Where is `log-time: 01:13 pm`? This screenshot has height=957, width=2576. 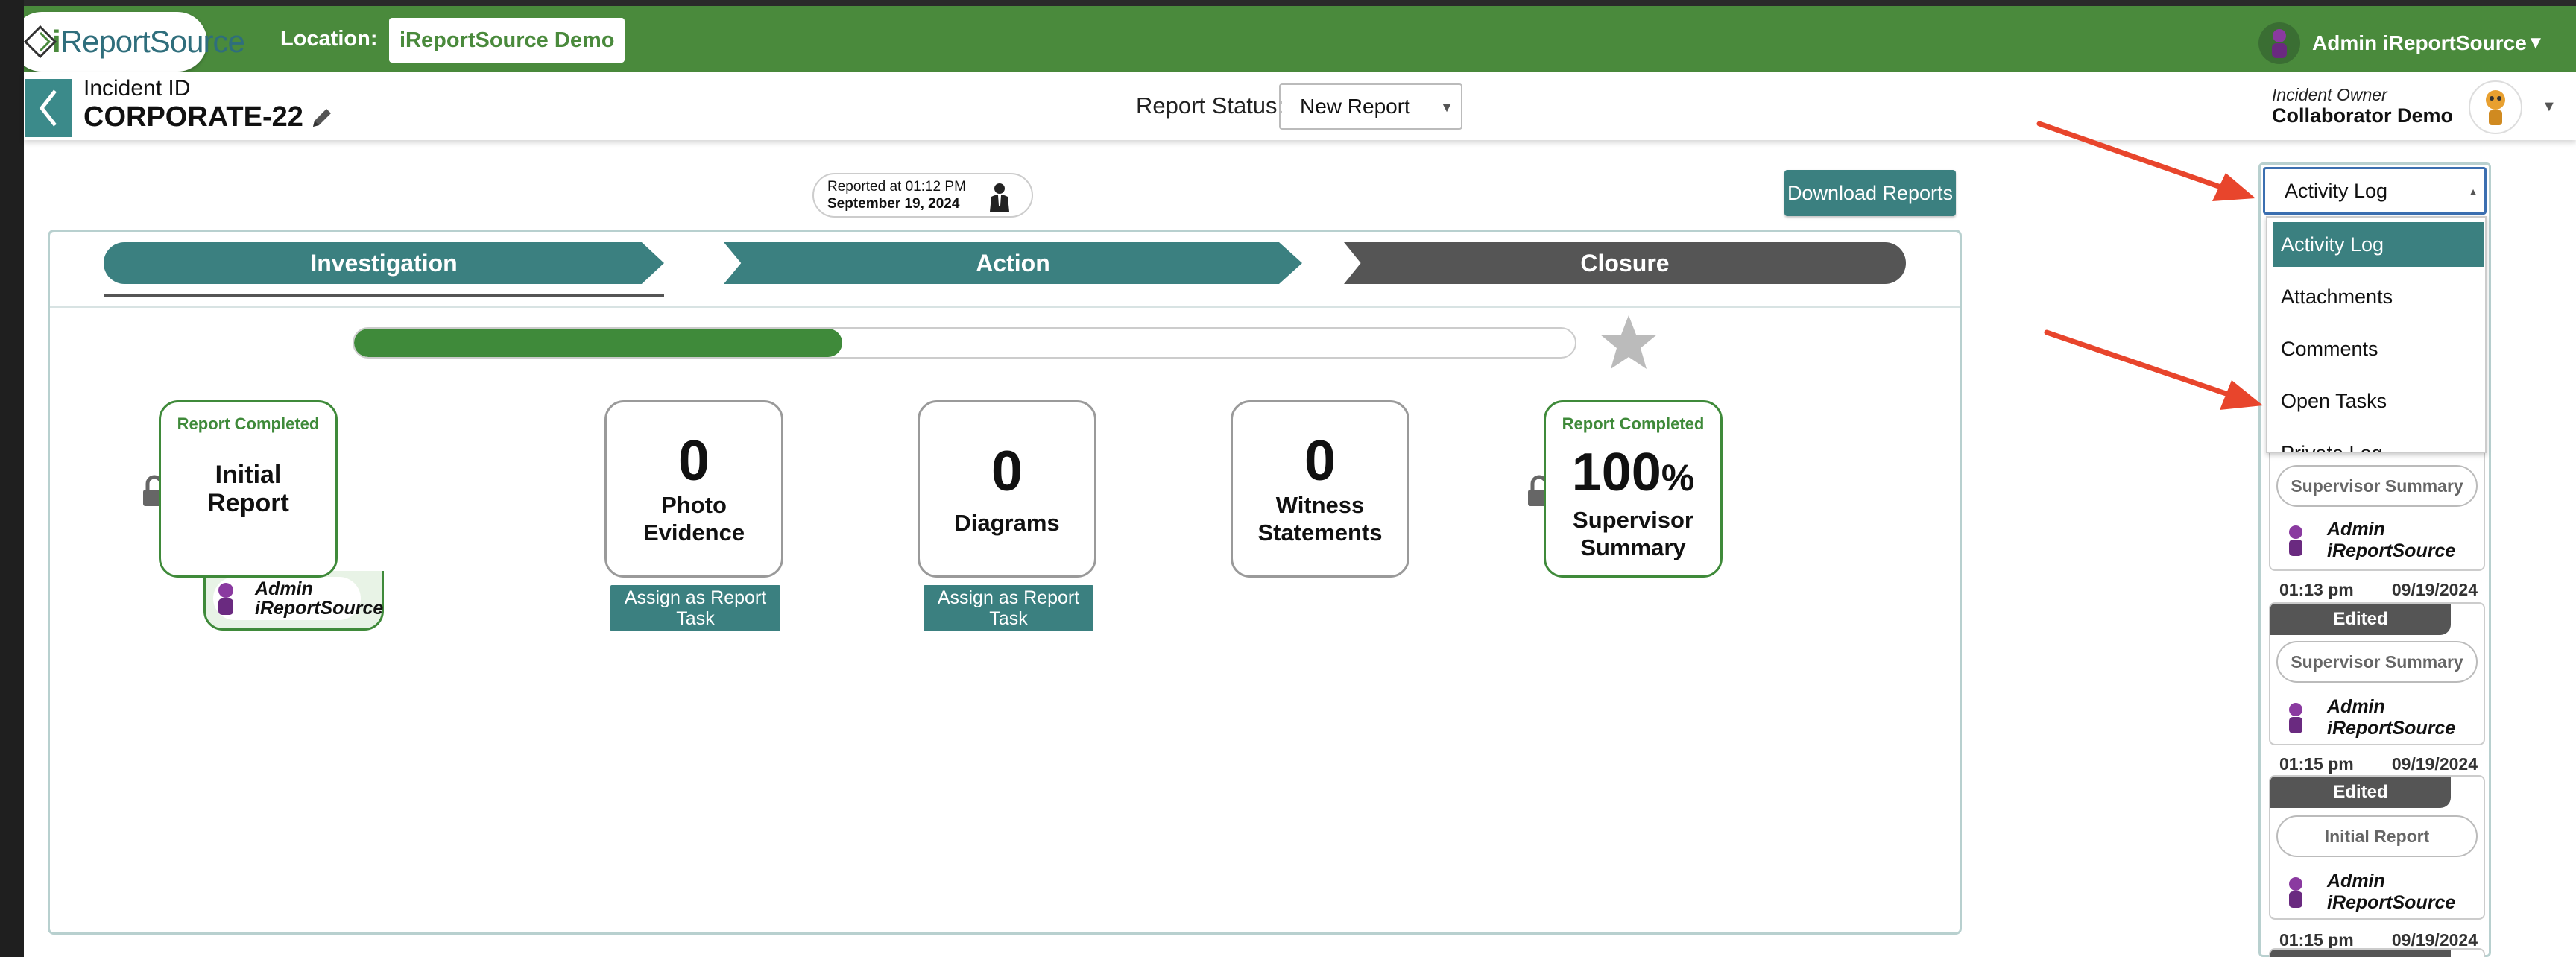 log-time: 01:13 pm is located at coordinates (2316, 589).